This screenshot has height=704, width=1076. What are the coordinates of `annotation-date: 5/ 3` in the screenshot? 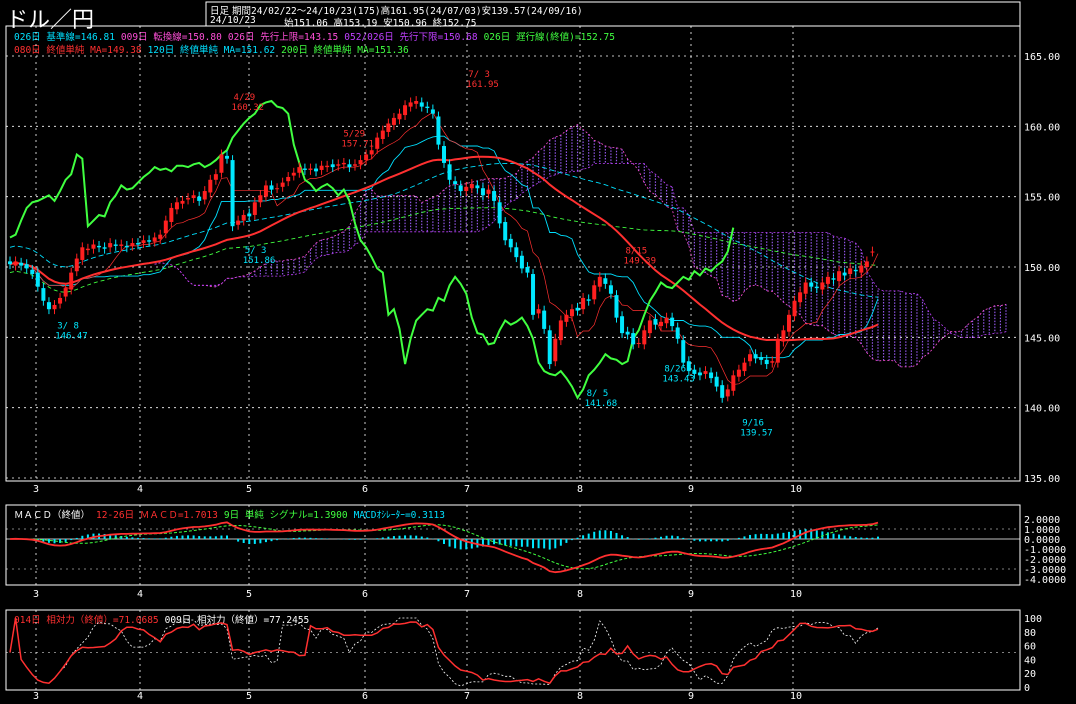 It's located at (256, 251).